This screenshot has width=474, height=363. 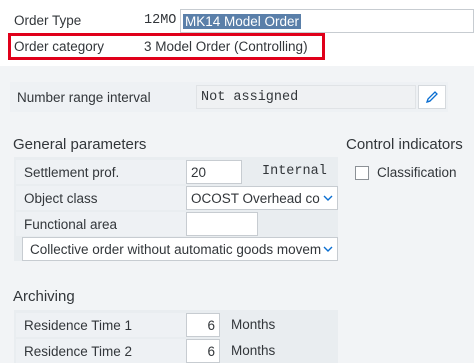 I want to click on archiving-title: Archiving, so click(x=44, y=296).